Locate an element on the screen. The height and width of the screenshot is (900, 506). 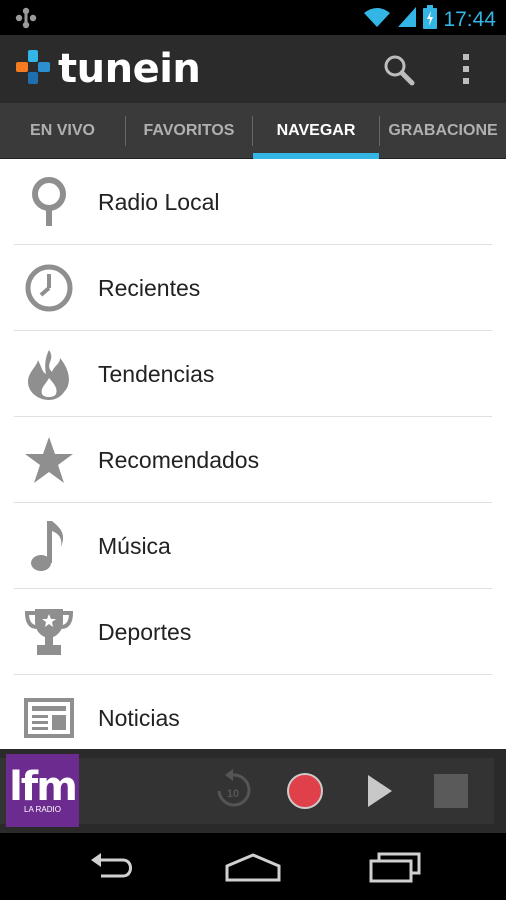
list-item-label: Noticias is located at coordinates (139, 717).